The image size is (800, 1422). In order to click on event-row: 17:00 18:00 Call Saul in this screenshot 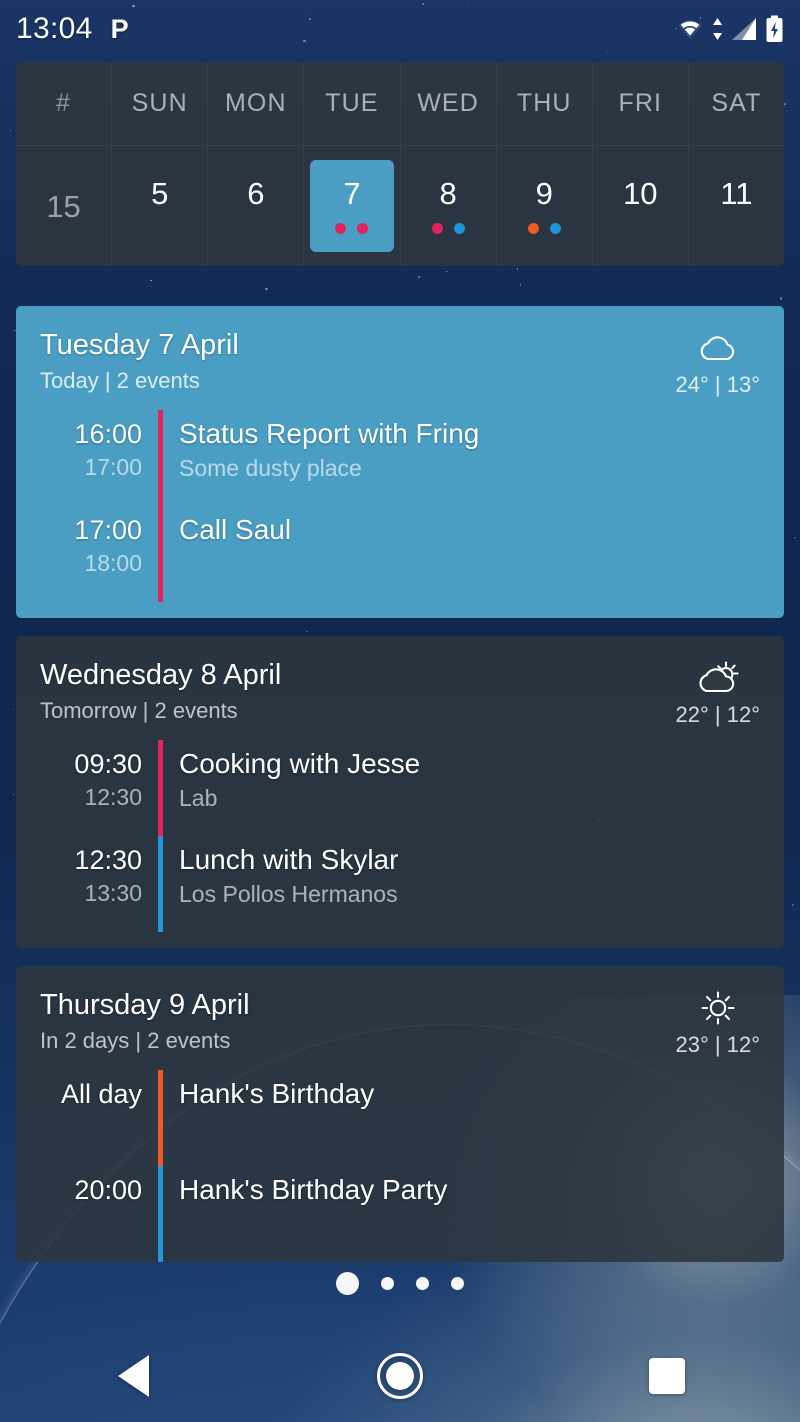, I will do `click(400, 554)`.